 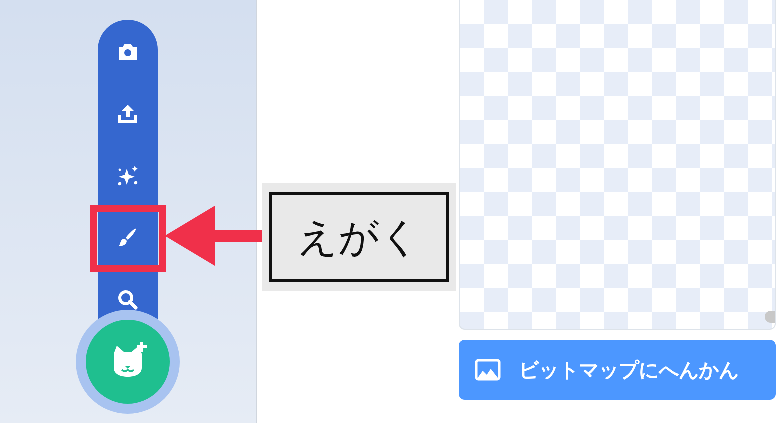 What do you see at coordinates (617, 370) in the screenshot?
I see `convert-to-bitmap-button: ビットマップにへんかん` at bounding box center [617, 370].